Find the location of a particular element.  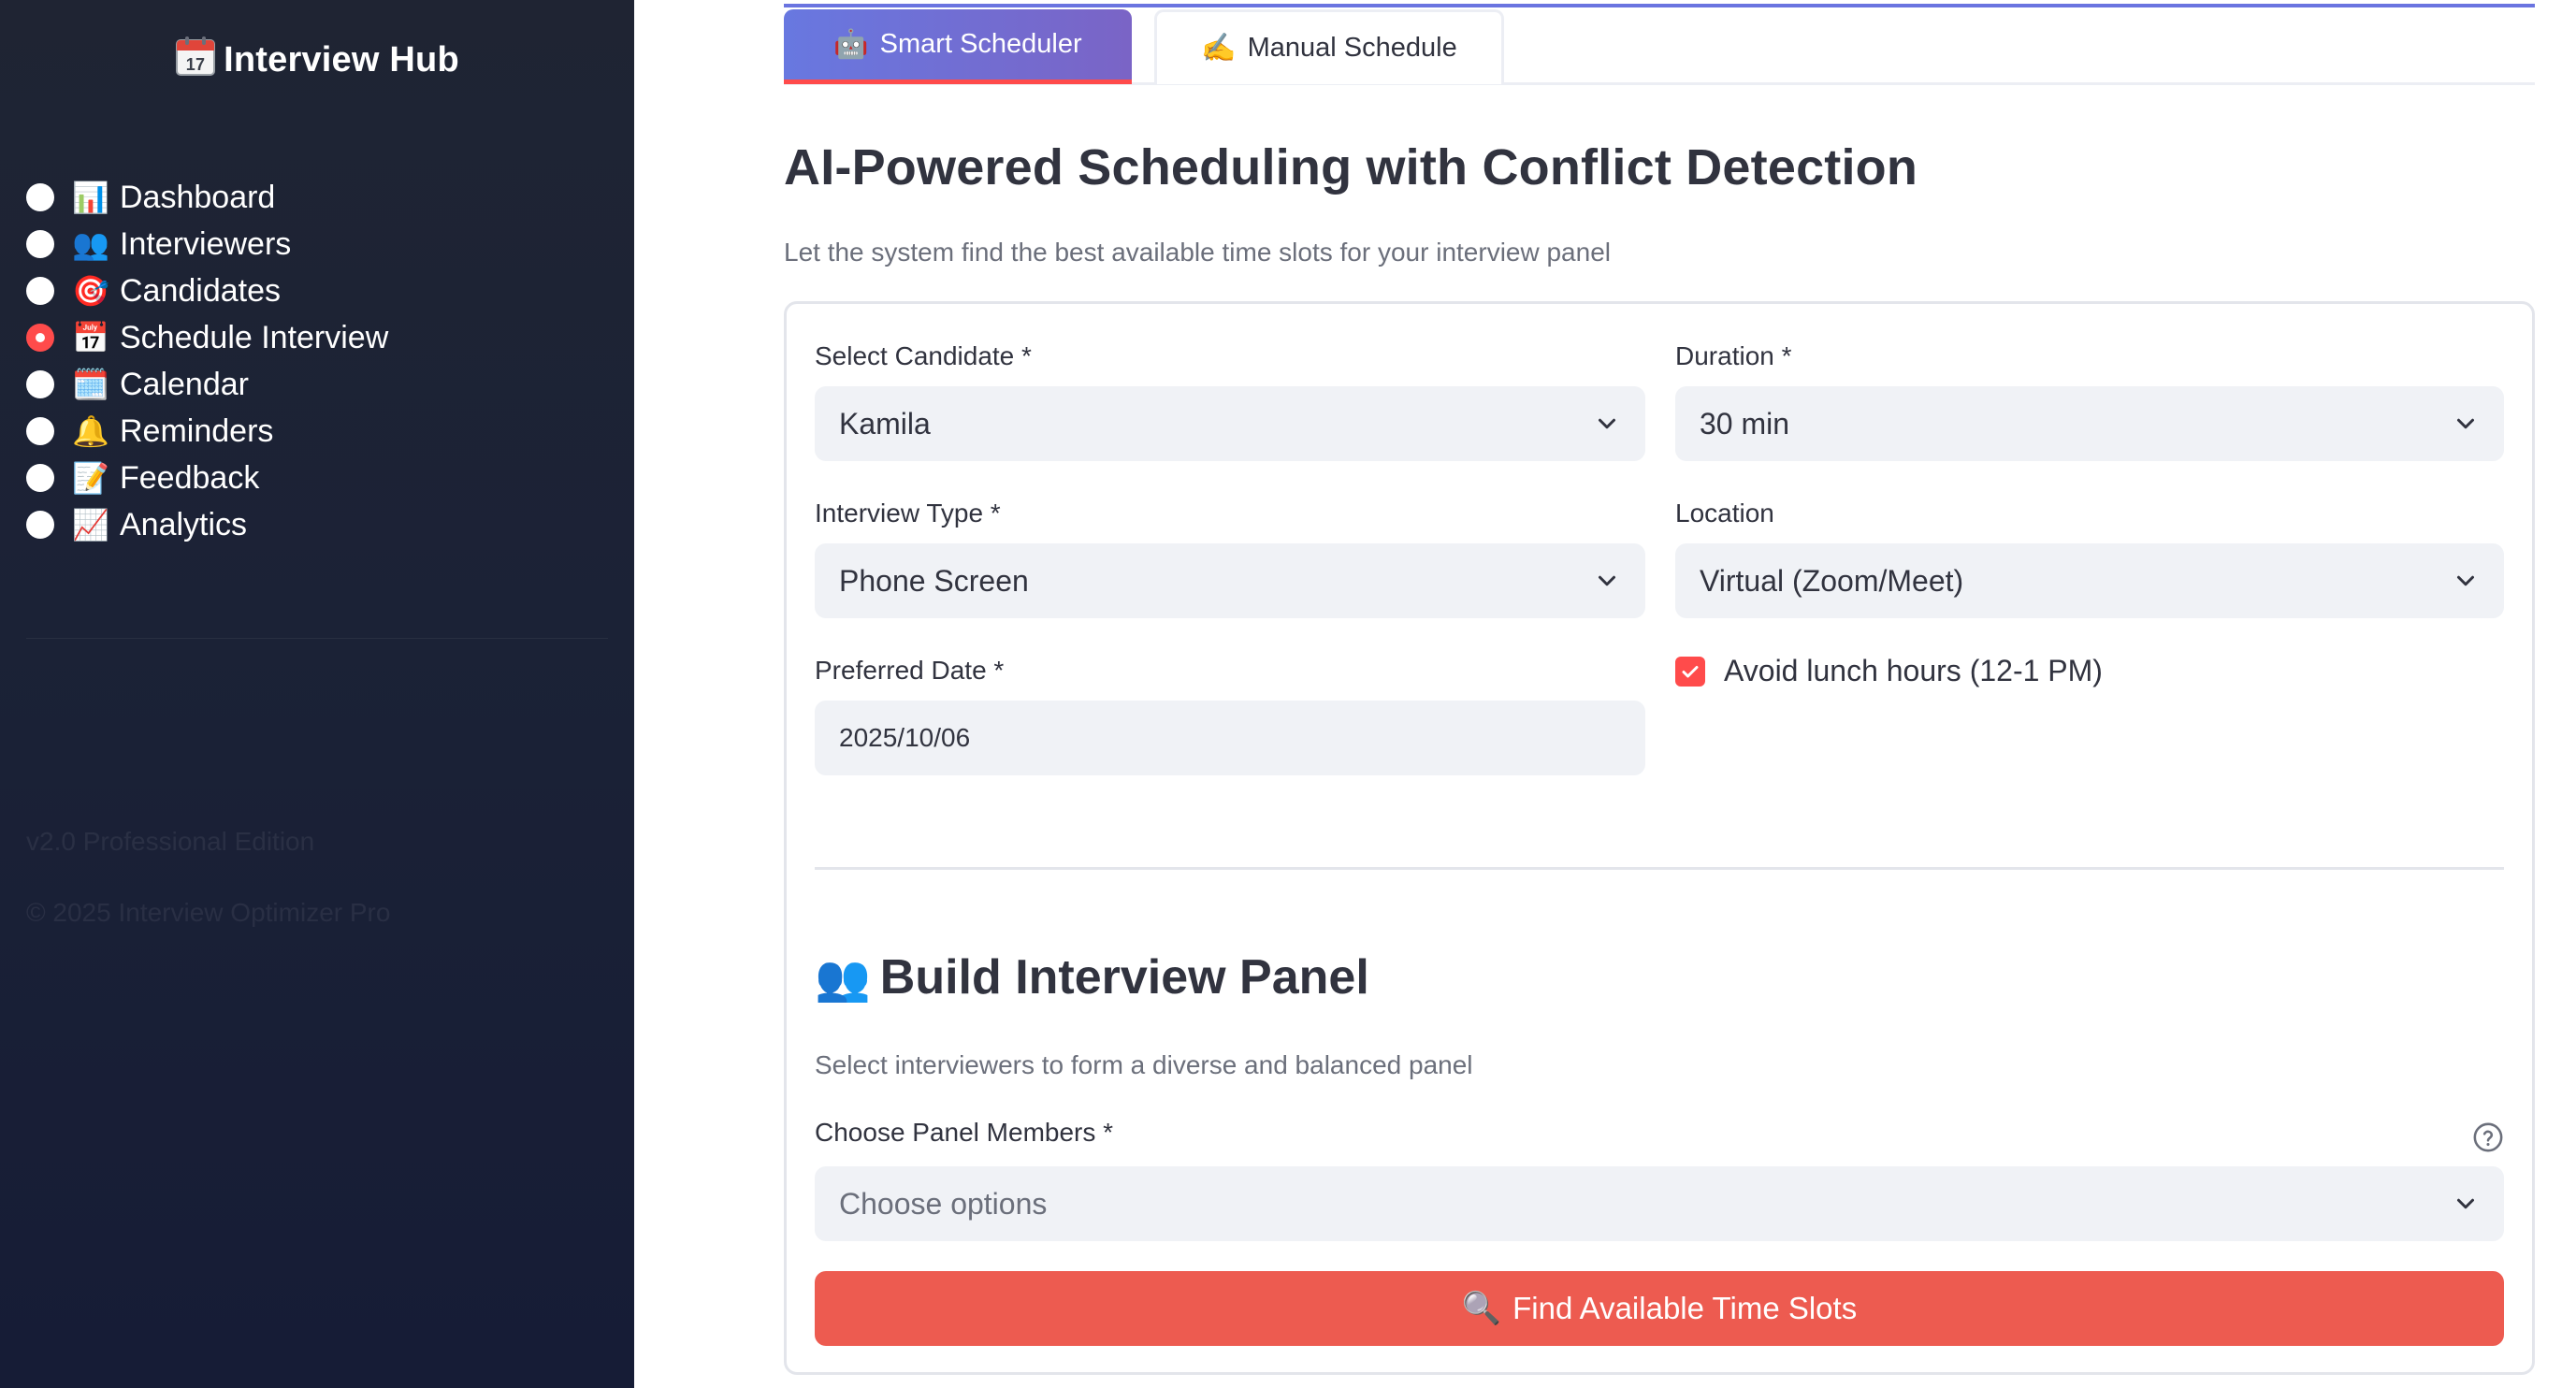

sidebar-item-reminders: 🔔 Reminders is located at coordinates (207, 432).